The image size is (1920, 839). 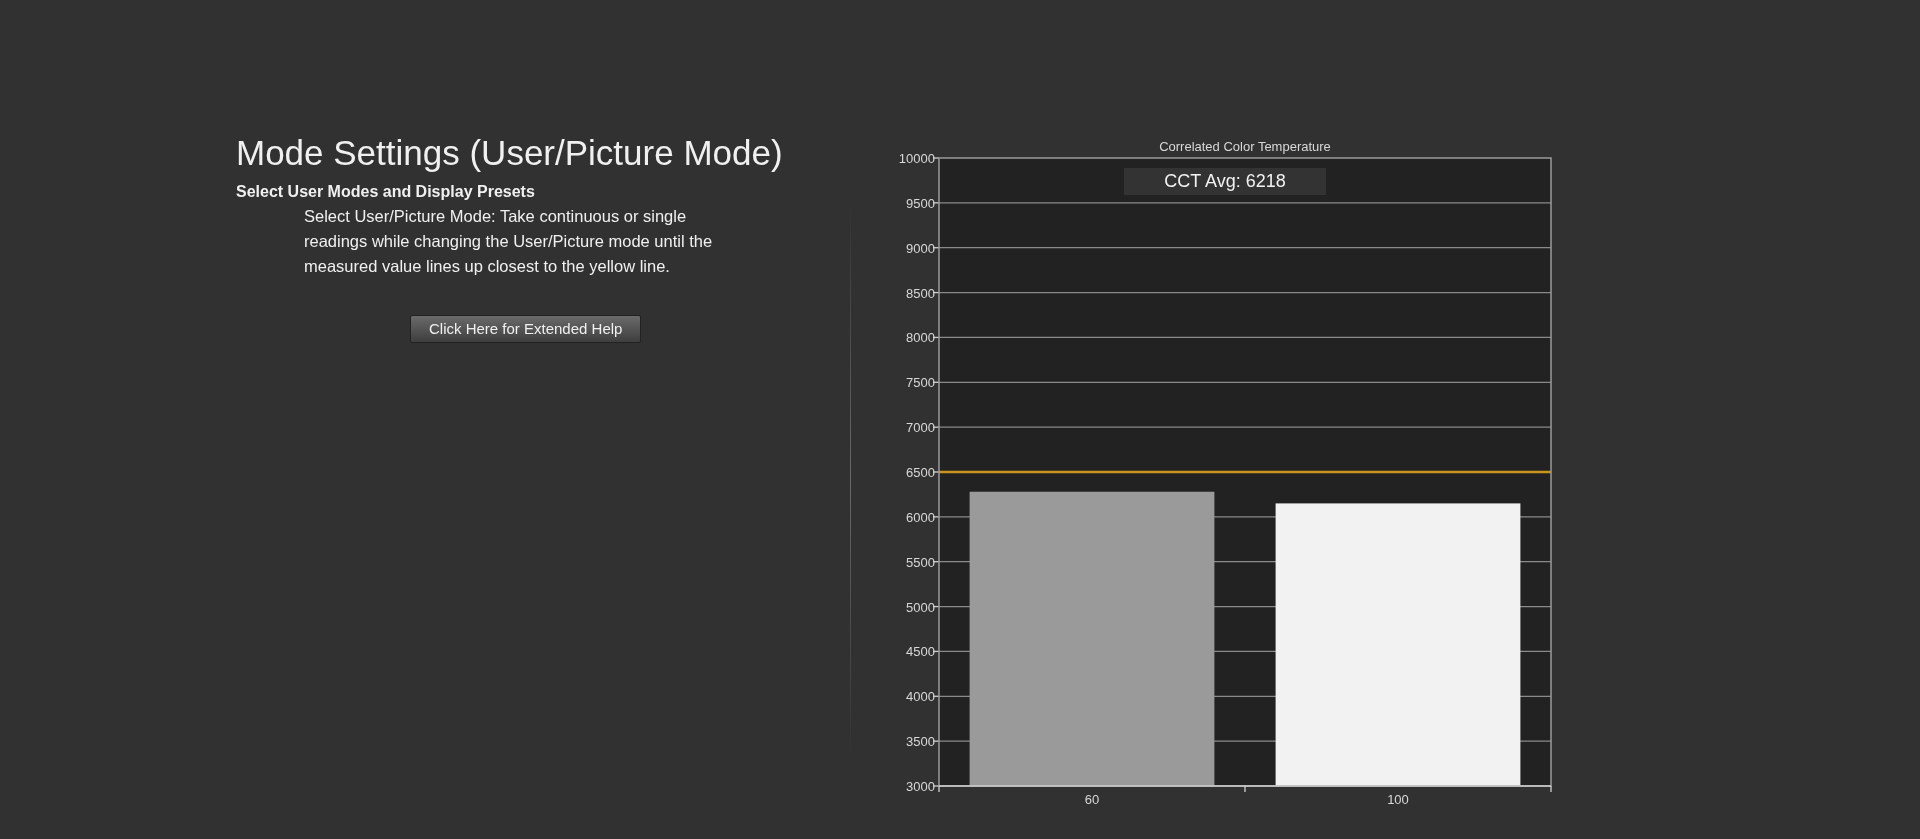 What do you see at coordinates (920, 338) in the screenshot?
I see `y-axis-tick-label: 8000` at bounding box center [920, 338].